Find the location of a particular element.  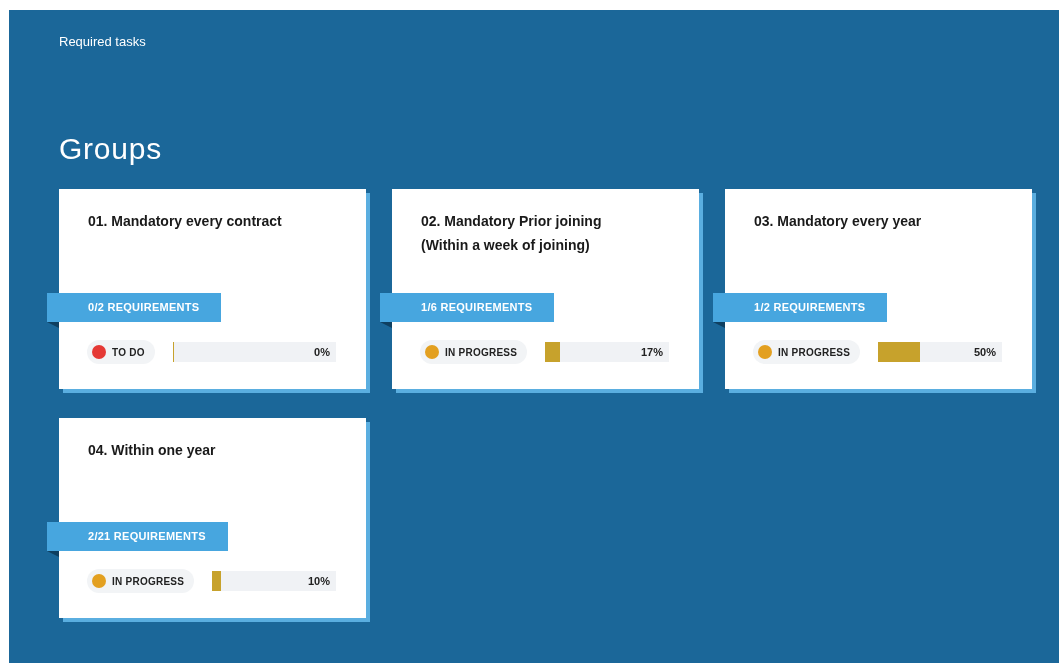

progress-percent: 50% is located at coordinates (984, 352).